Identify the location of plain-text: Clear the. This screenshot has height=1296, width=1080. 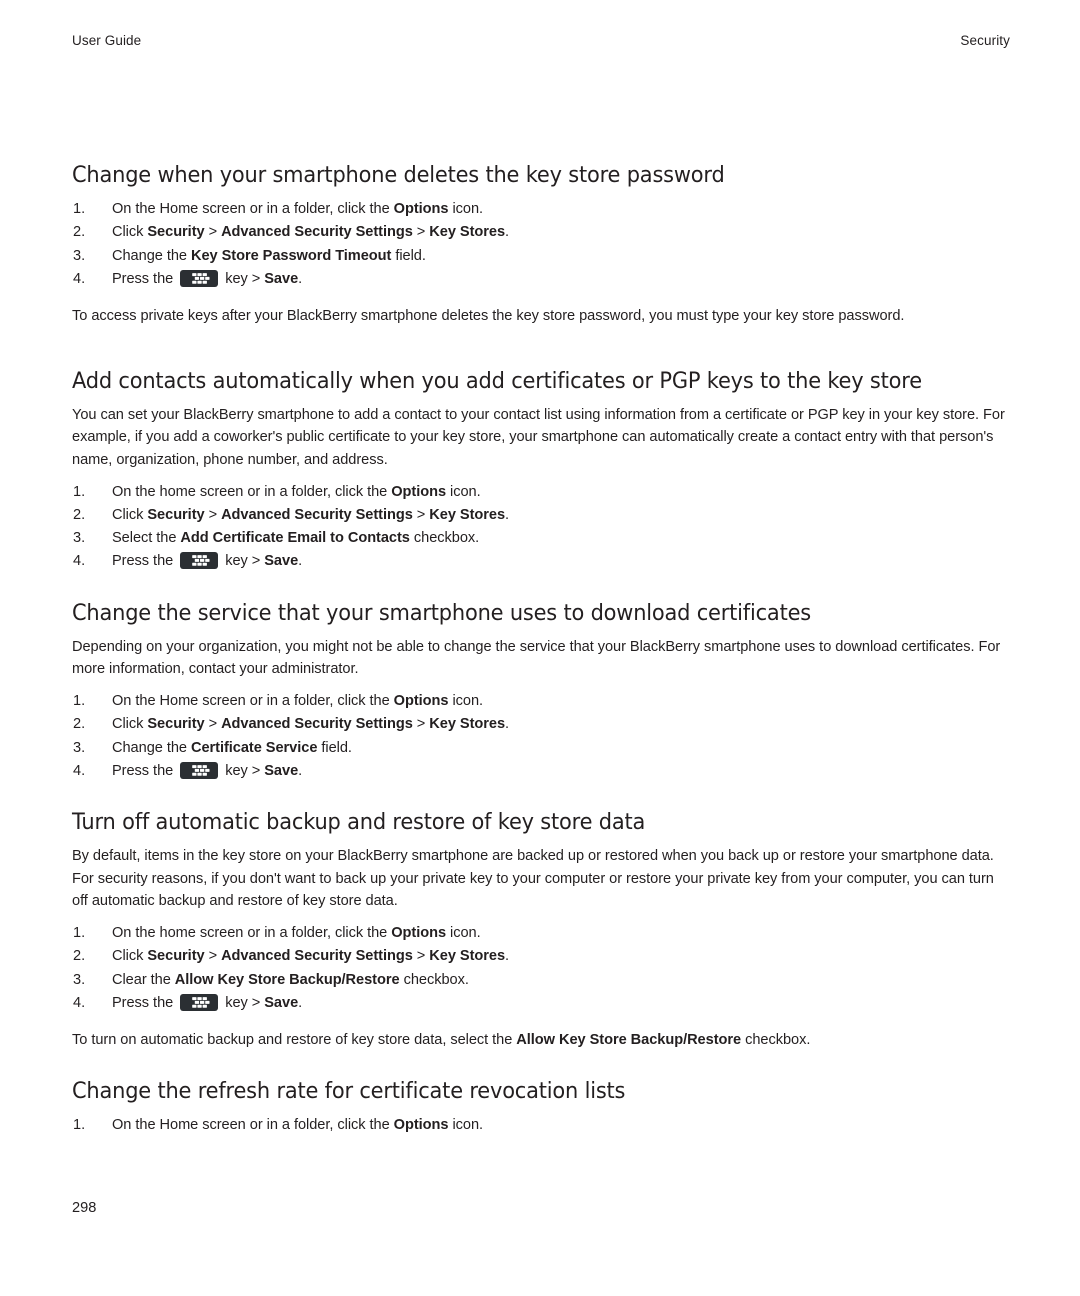
(143, 979).